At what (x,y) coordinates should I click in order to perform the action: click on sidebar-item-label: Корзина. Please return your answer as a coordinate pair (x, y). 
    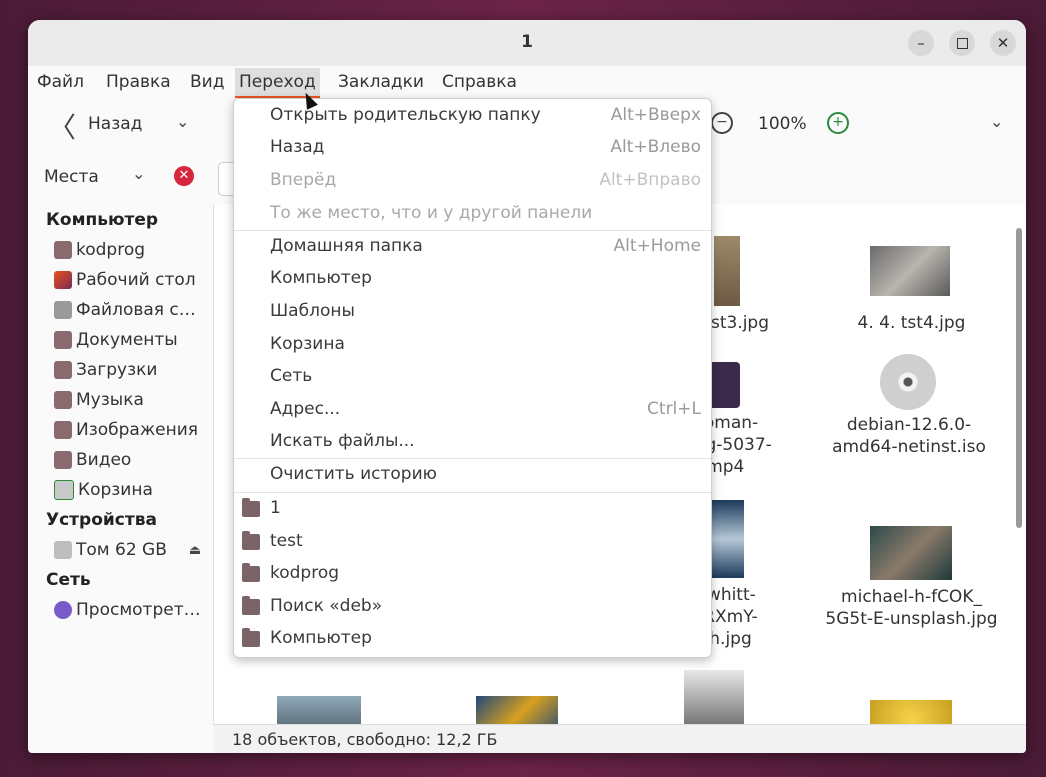
    Looking at the image, I should click on (115, 490).